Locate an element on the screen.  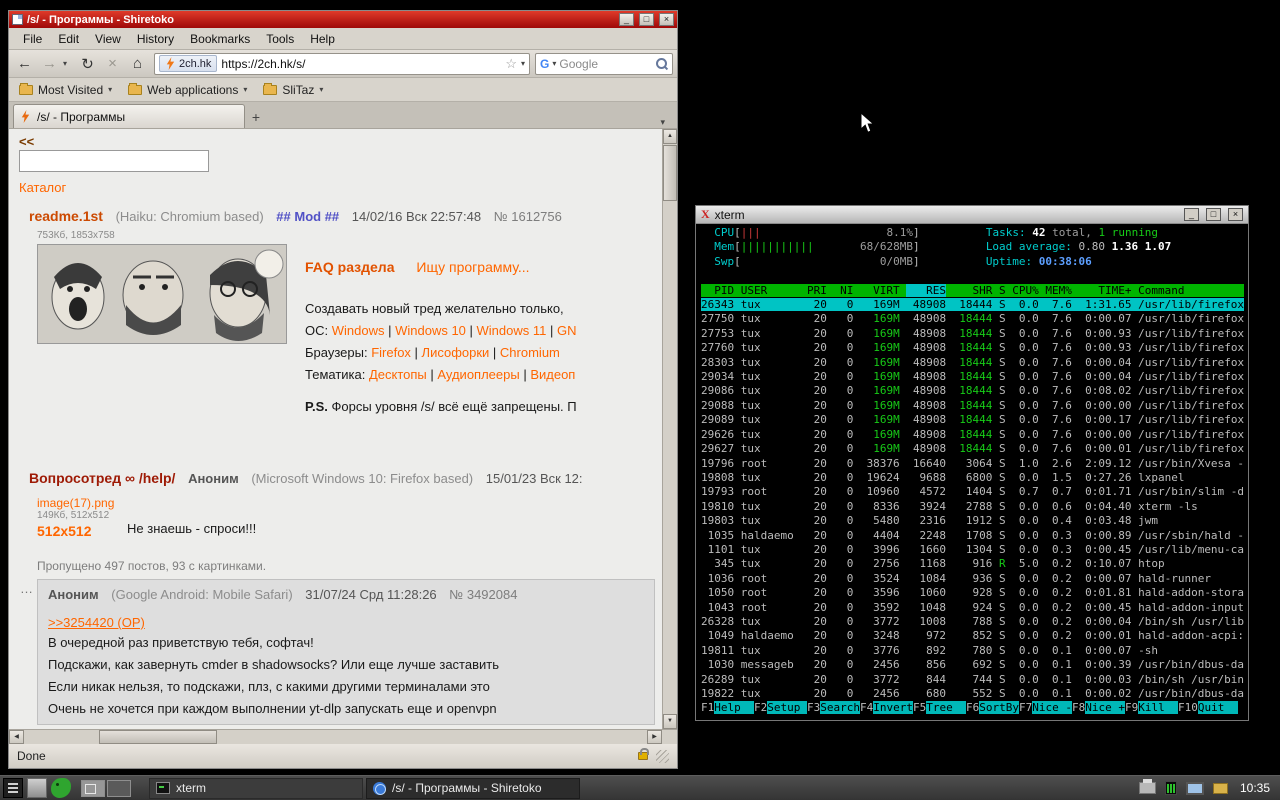
file-manager-icon is located at coordinates (37, 788).